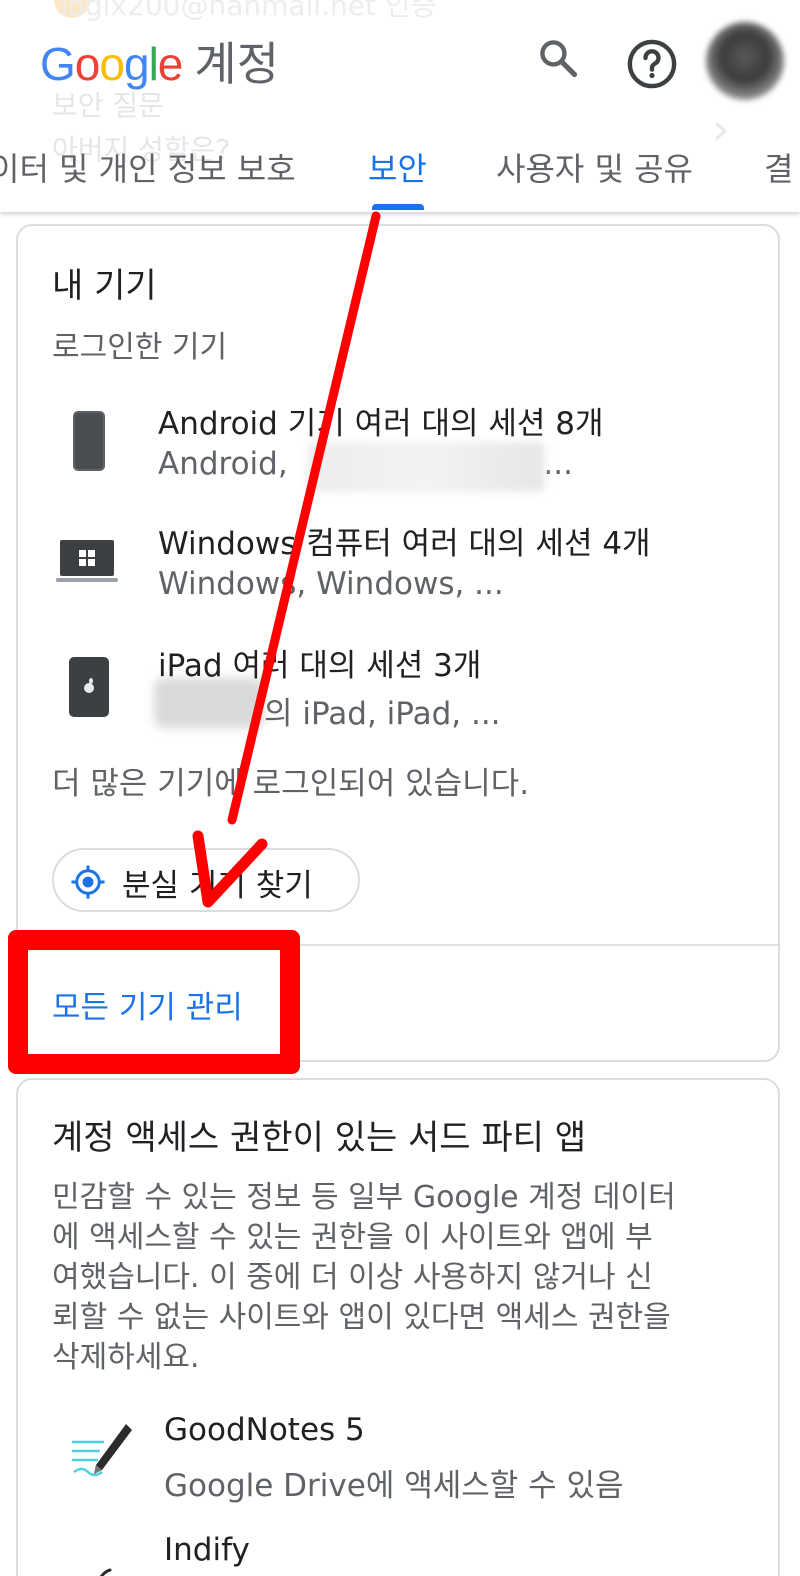  I want to click on app-subtitle: Google Drive에 액세스할 수 있음, so click(394, 1486).